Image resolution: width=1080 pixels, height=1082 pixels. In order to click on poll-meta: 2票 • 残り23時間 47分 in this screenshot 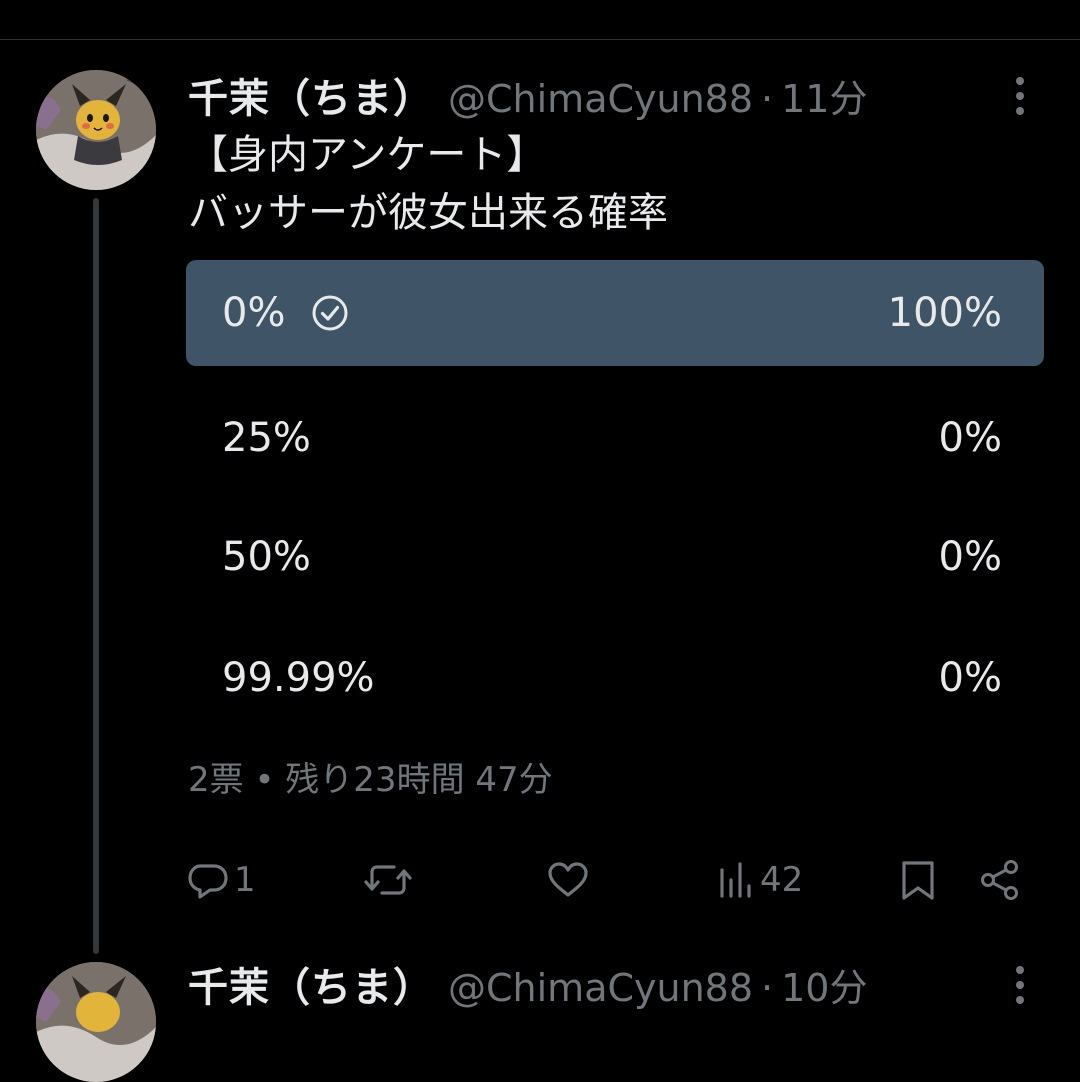, I will do `click(370, 780)`.